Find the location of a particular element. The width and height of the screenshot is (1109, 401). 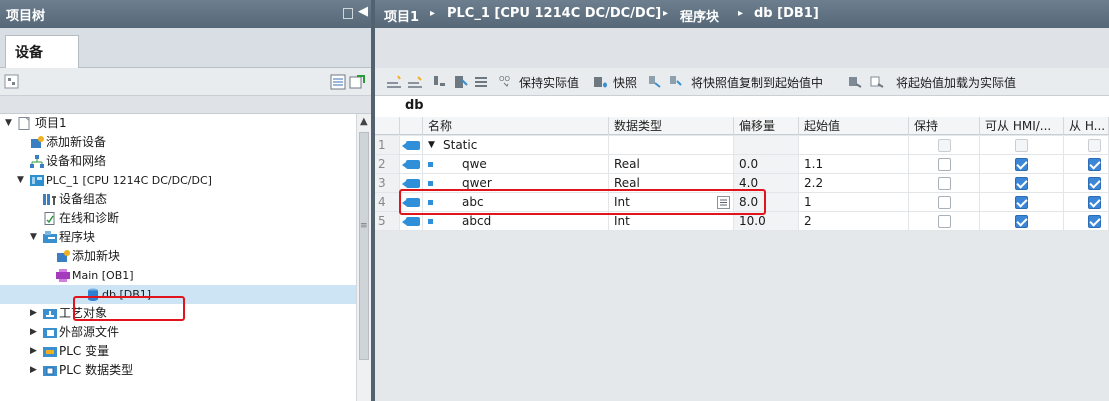

column-header-retain: 保持 is located at coordinates (944, 126).